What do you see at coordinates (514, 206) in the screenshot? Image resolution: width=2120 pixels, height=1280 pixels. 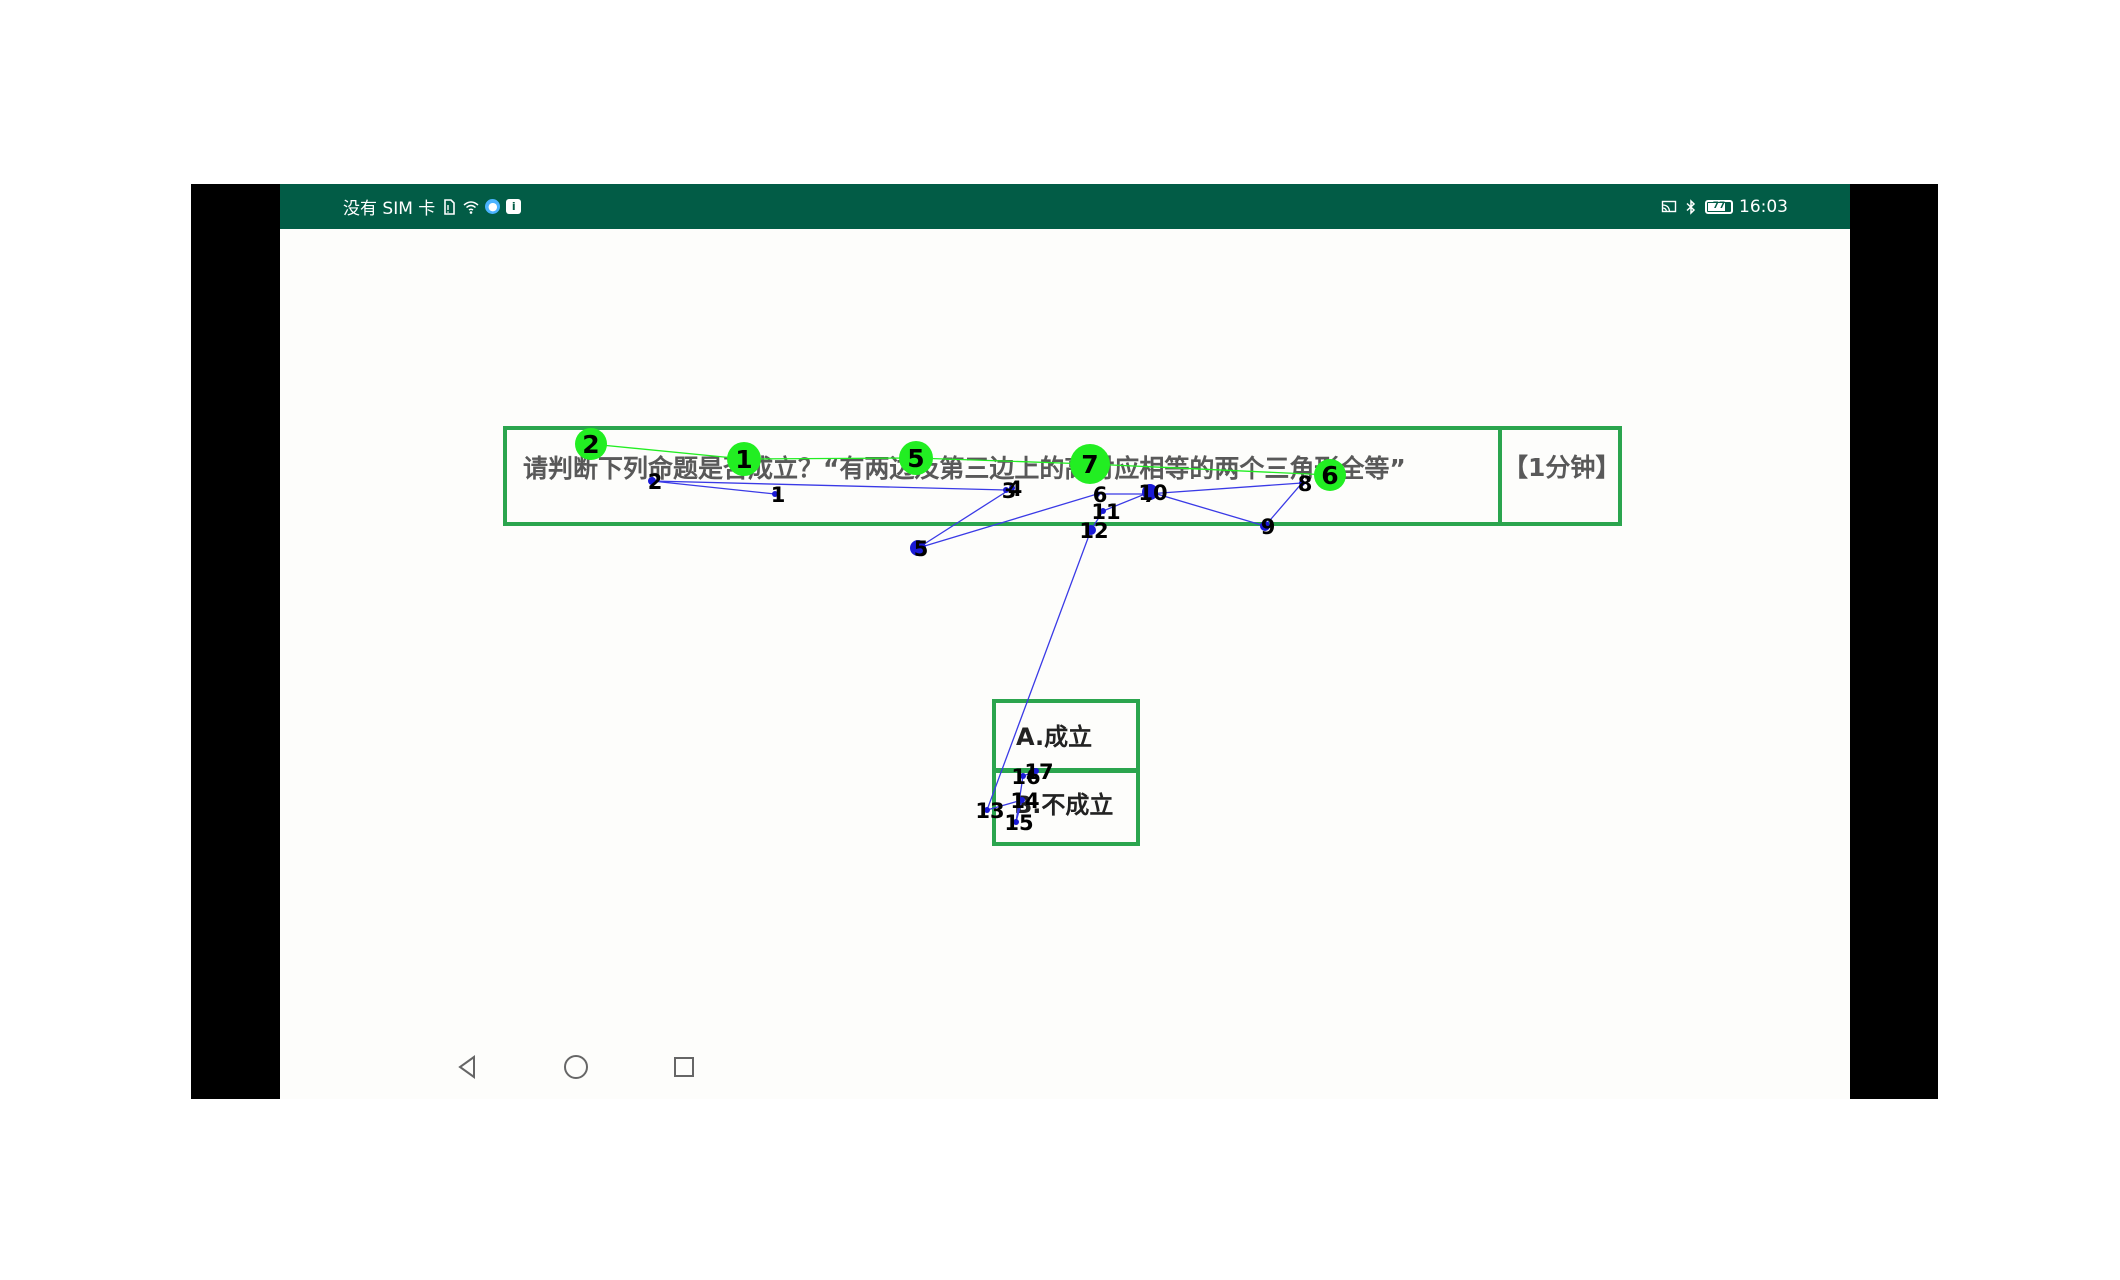 I see `notification-icon: i` at bounding box center [514, 206].